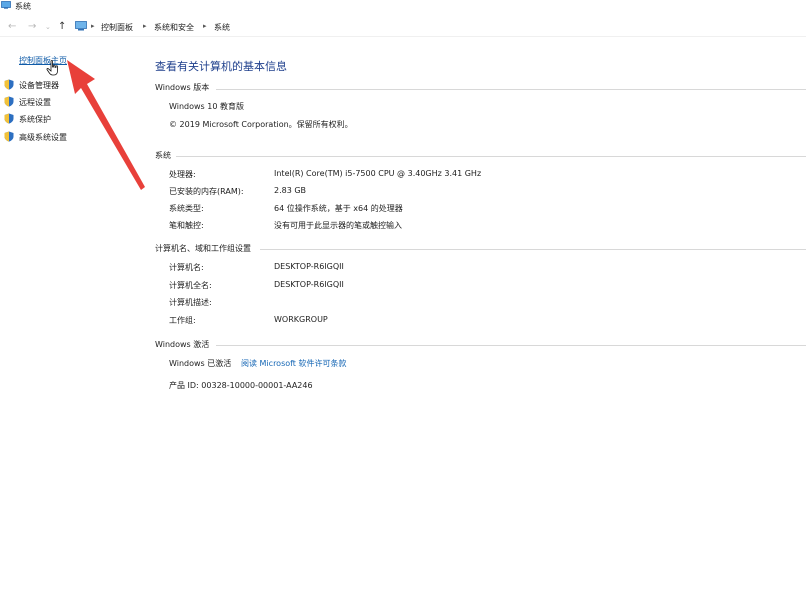 This screenshot has width=806, height=601. What do you see at coordinates (52, 68) in the screenshot?
I see `hand-cursor-icon` at bounding box center [52, 68].